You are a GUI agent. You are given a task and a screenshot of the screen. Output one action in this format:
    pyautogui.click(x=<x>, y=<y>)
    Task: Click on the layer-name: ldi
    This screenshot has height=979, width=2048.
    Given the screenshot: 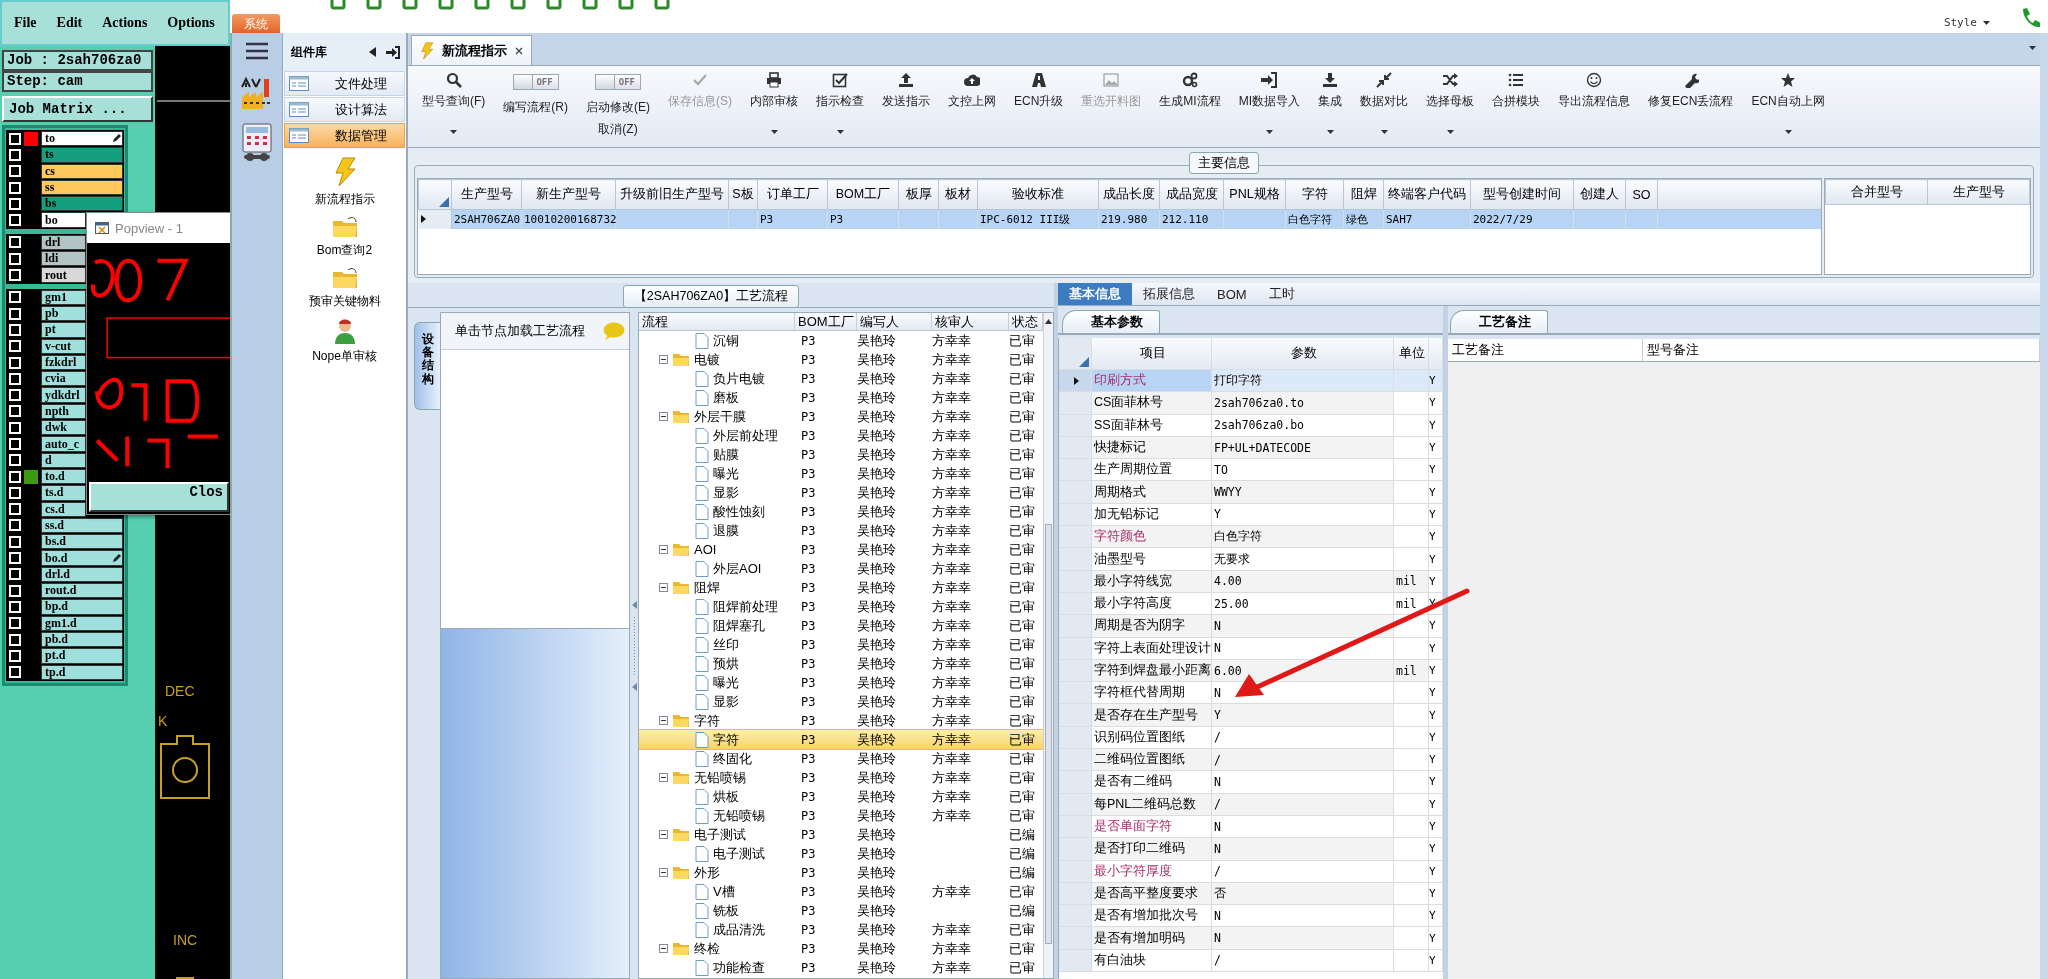 What is the action you would take?
    pyautogui.click(x=63, y=259)
    